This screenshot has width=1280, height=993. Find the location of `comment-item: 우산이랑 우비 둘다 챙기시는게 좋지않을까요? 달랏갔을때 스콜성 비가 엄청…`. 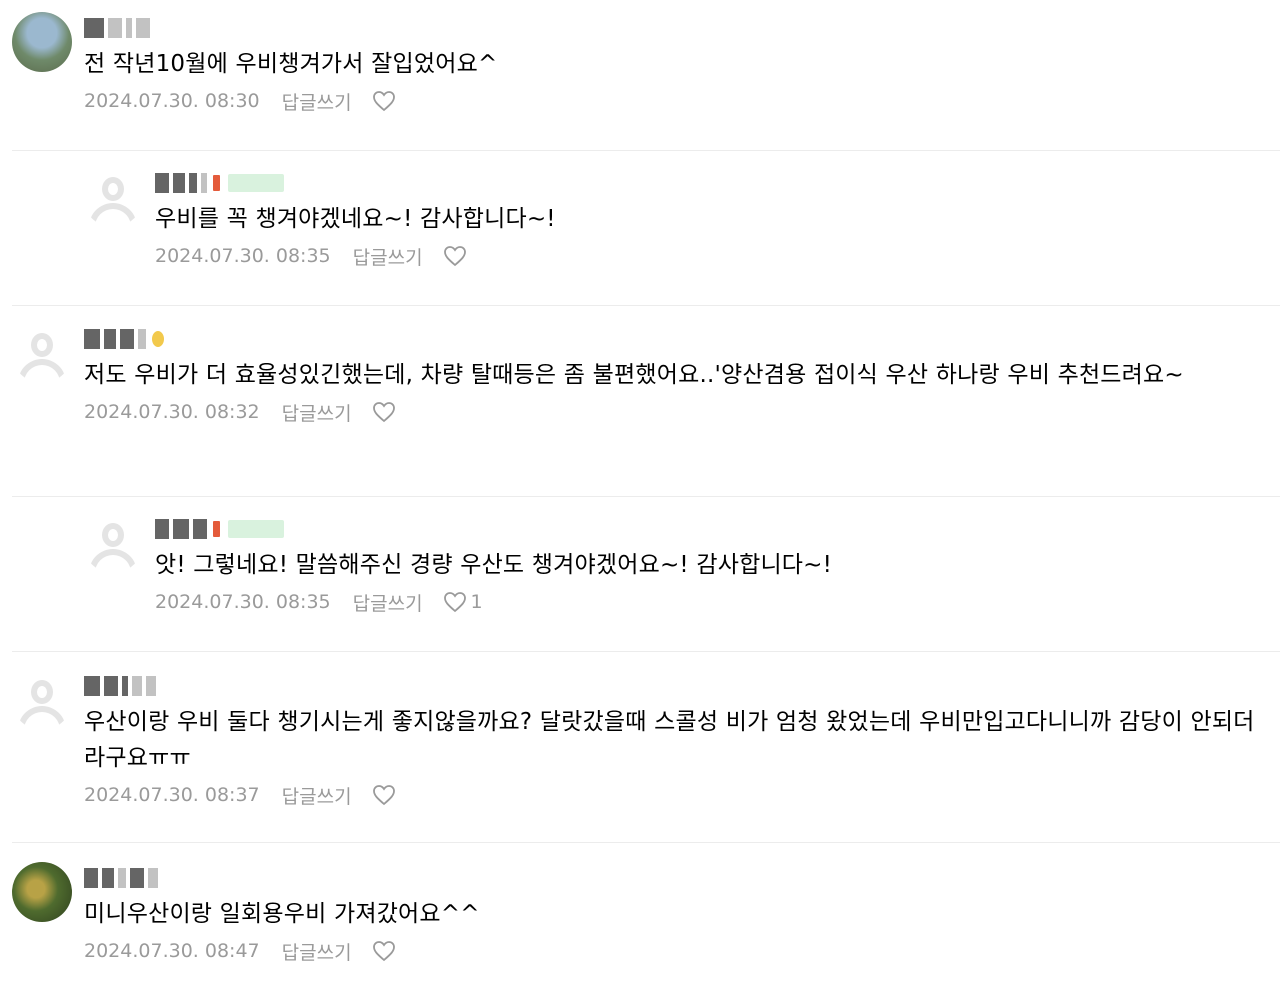

comment-item: 우산이랑 우비 둘다 챙기시는게 좋지않을까요? 달랏갔을때 스콜성 비가 엄청… is located at coordinates (640, 740).